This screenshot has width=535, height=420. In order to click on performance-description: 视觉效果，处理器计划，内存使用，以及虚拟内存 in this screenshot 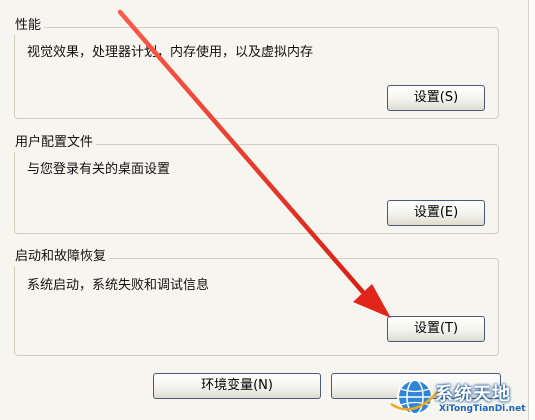, I will do `click(170, 52)`.